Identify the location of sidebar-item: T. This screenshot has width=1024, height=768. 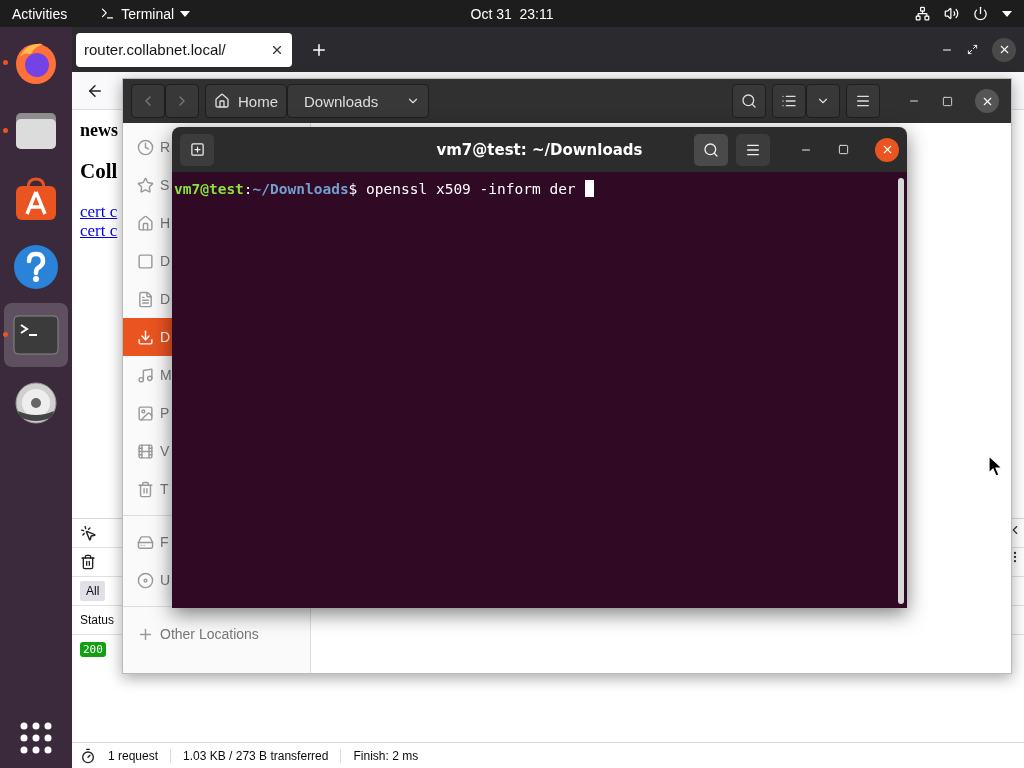
(147, 489).